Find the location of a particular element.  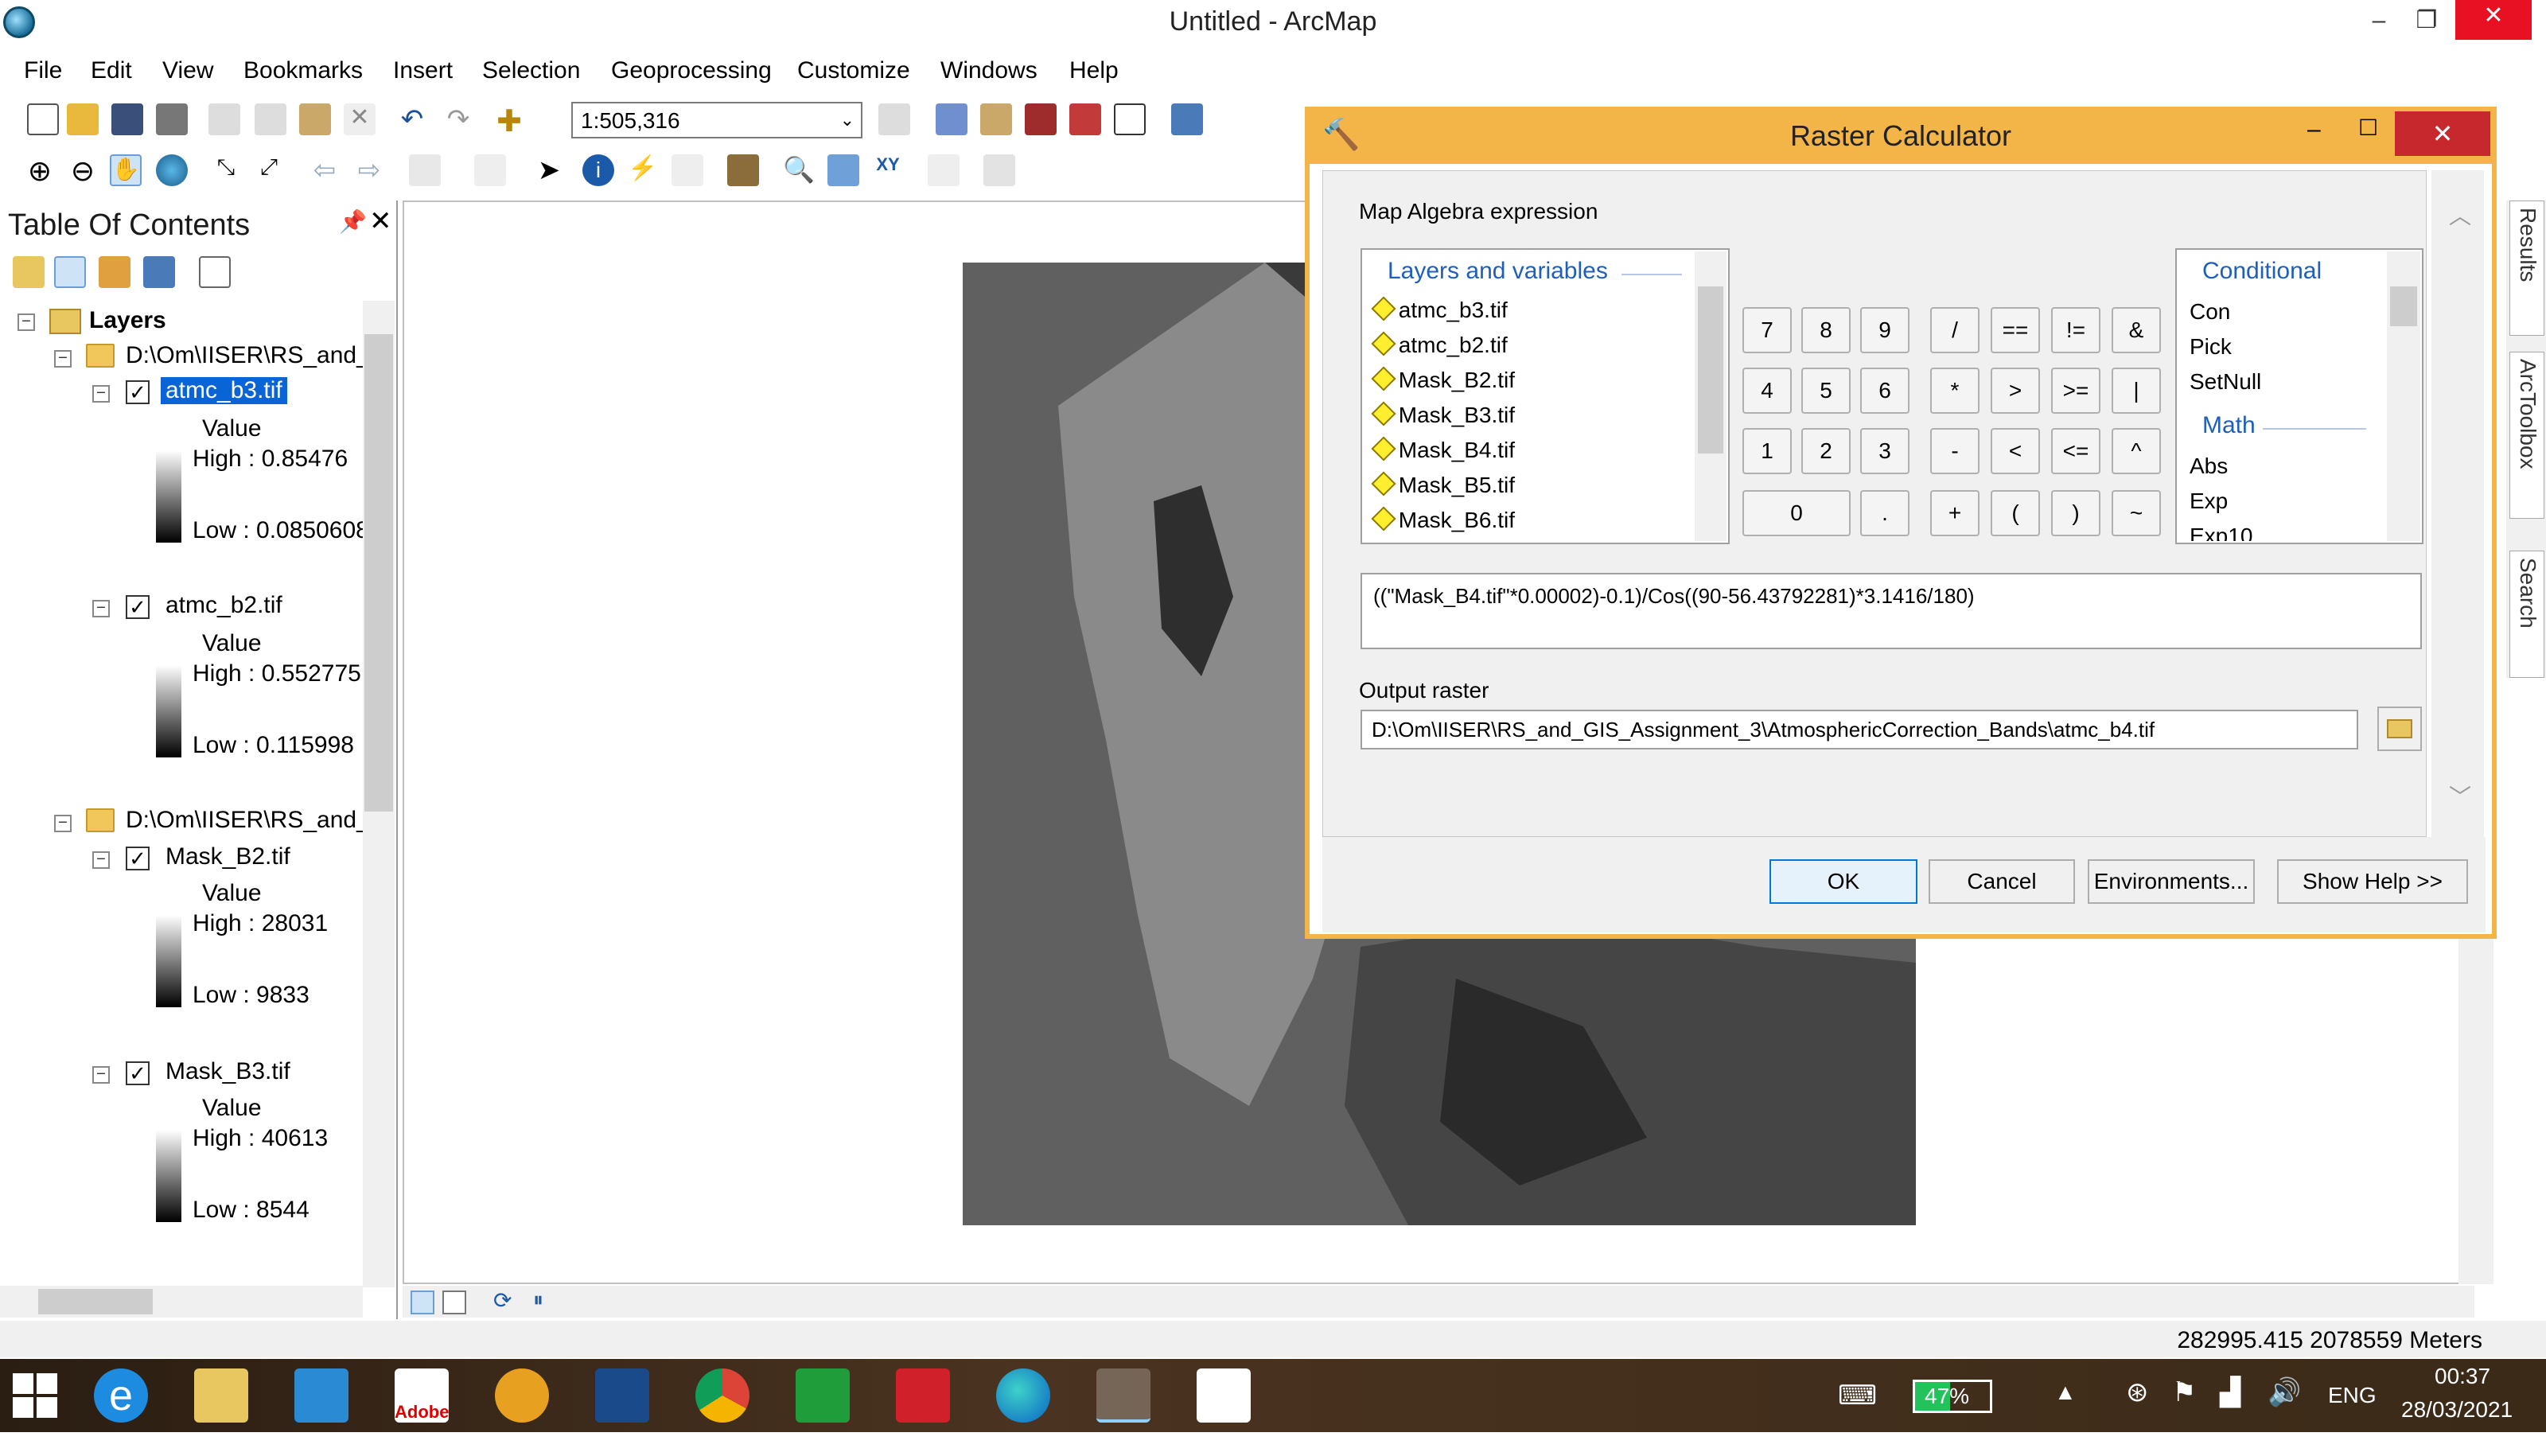

edge-icon is located at coordinates (1023, 1395).